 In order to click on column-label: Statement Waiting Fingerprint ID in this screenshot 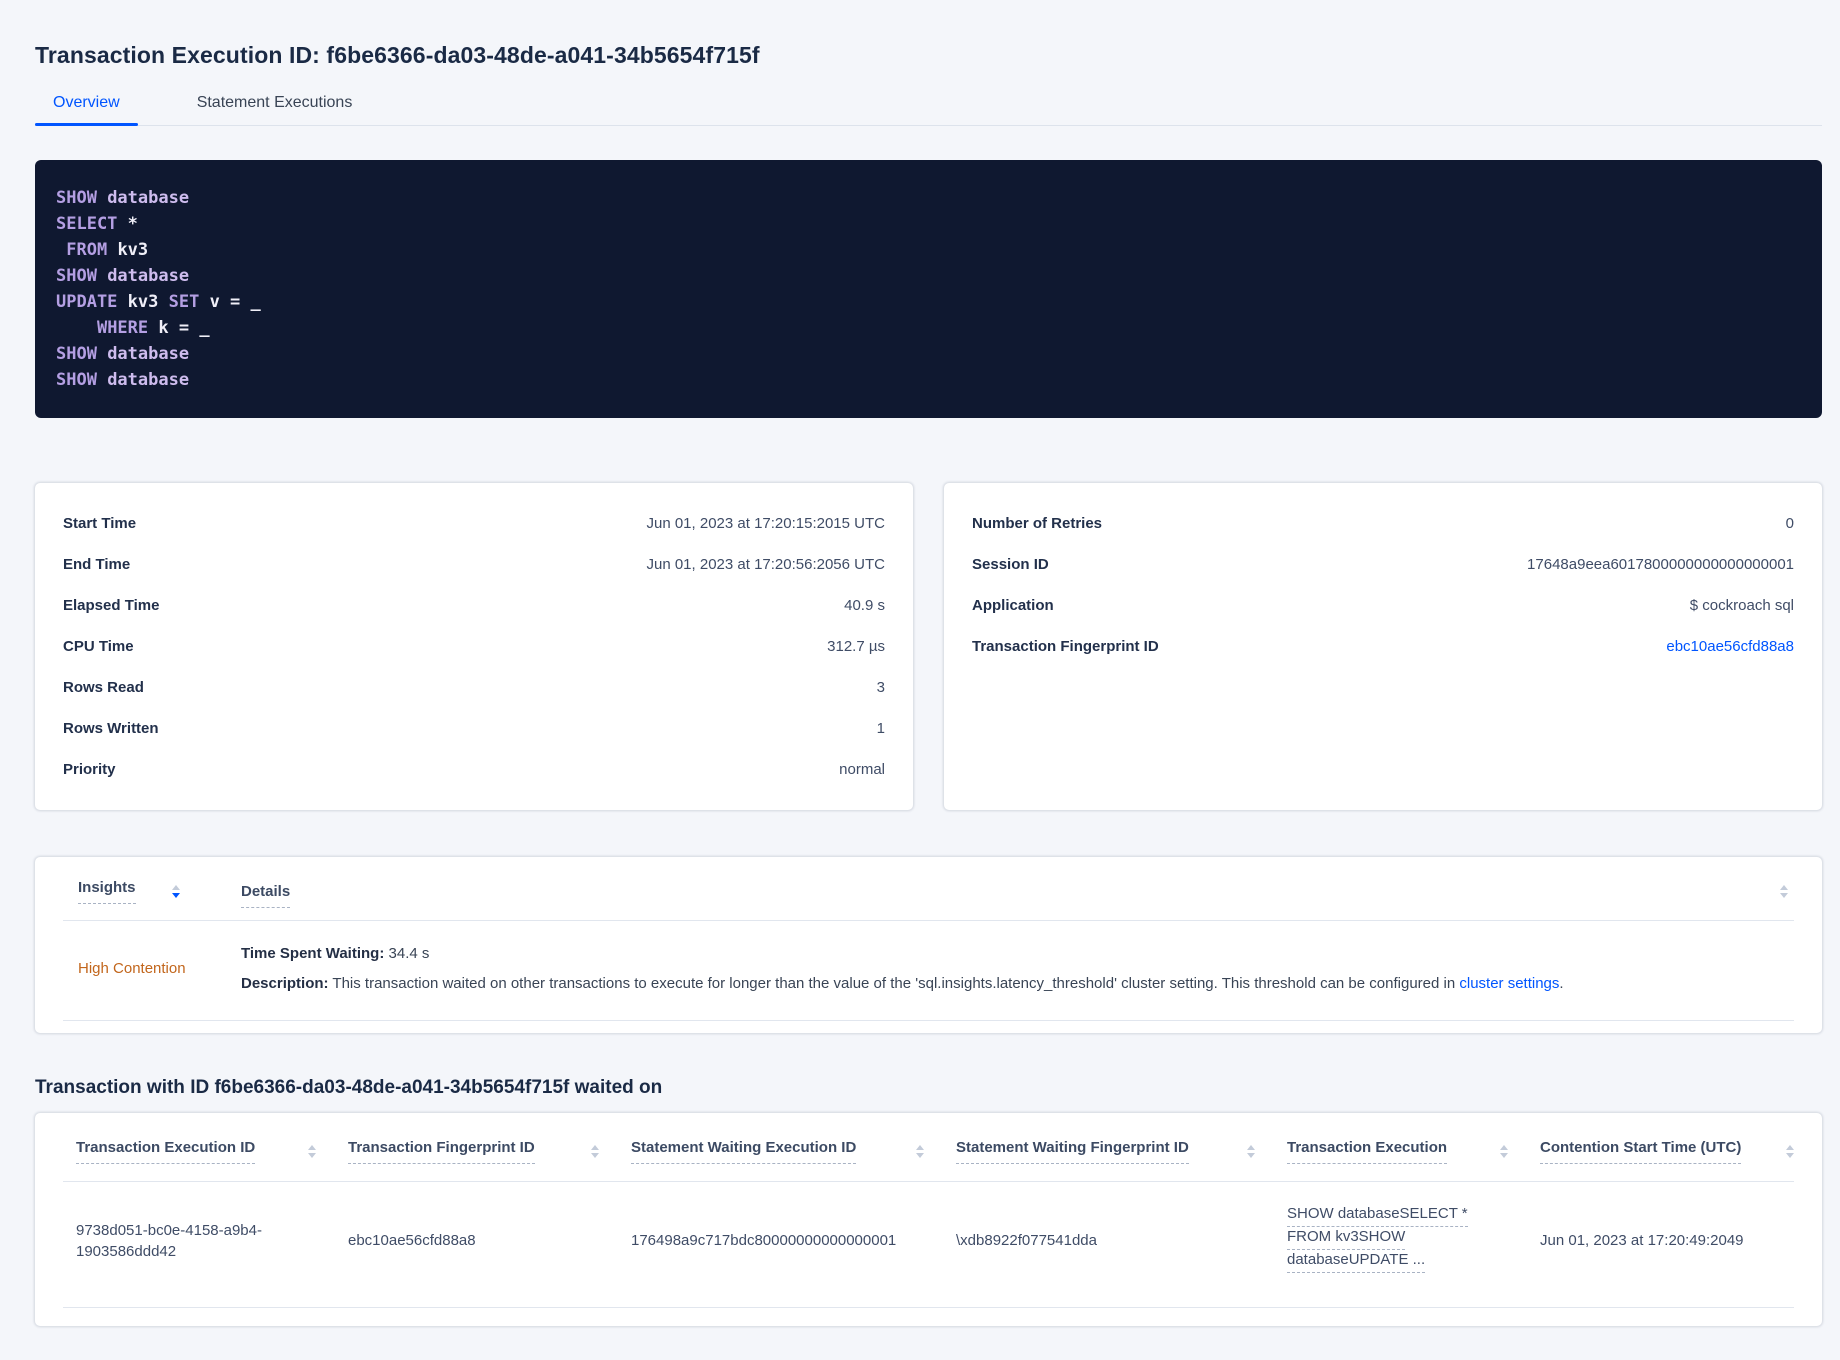, I will do `click(1072, 1151)`.